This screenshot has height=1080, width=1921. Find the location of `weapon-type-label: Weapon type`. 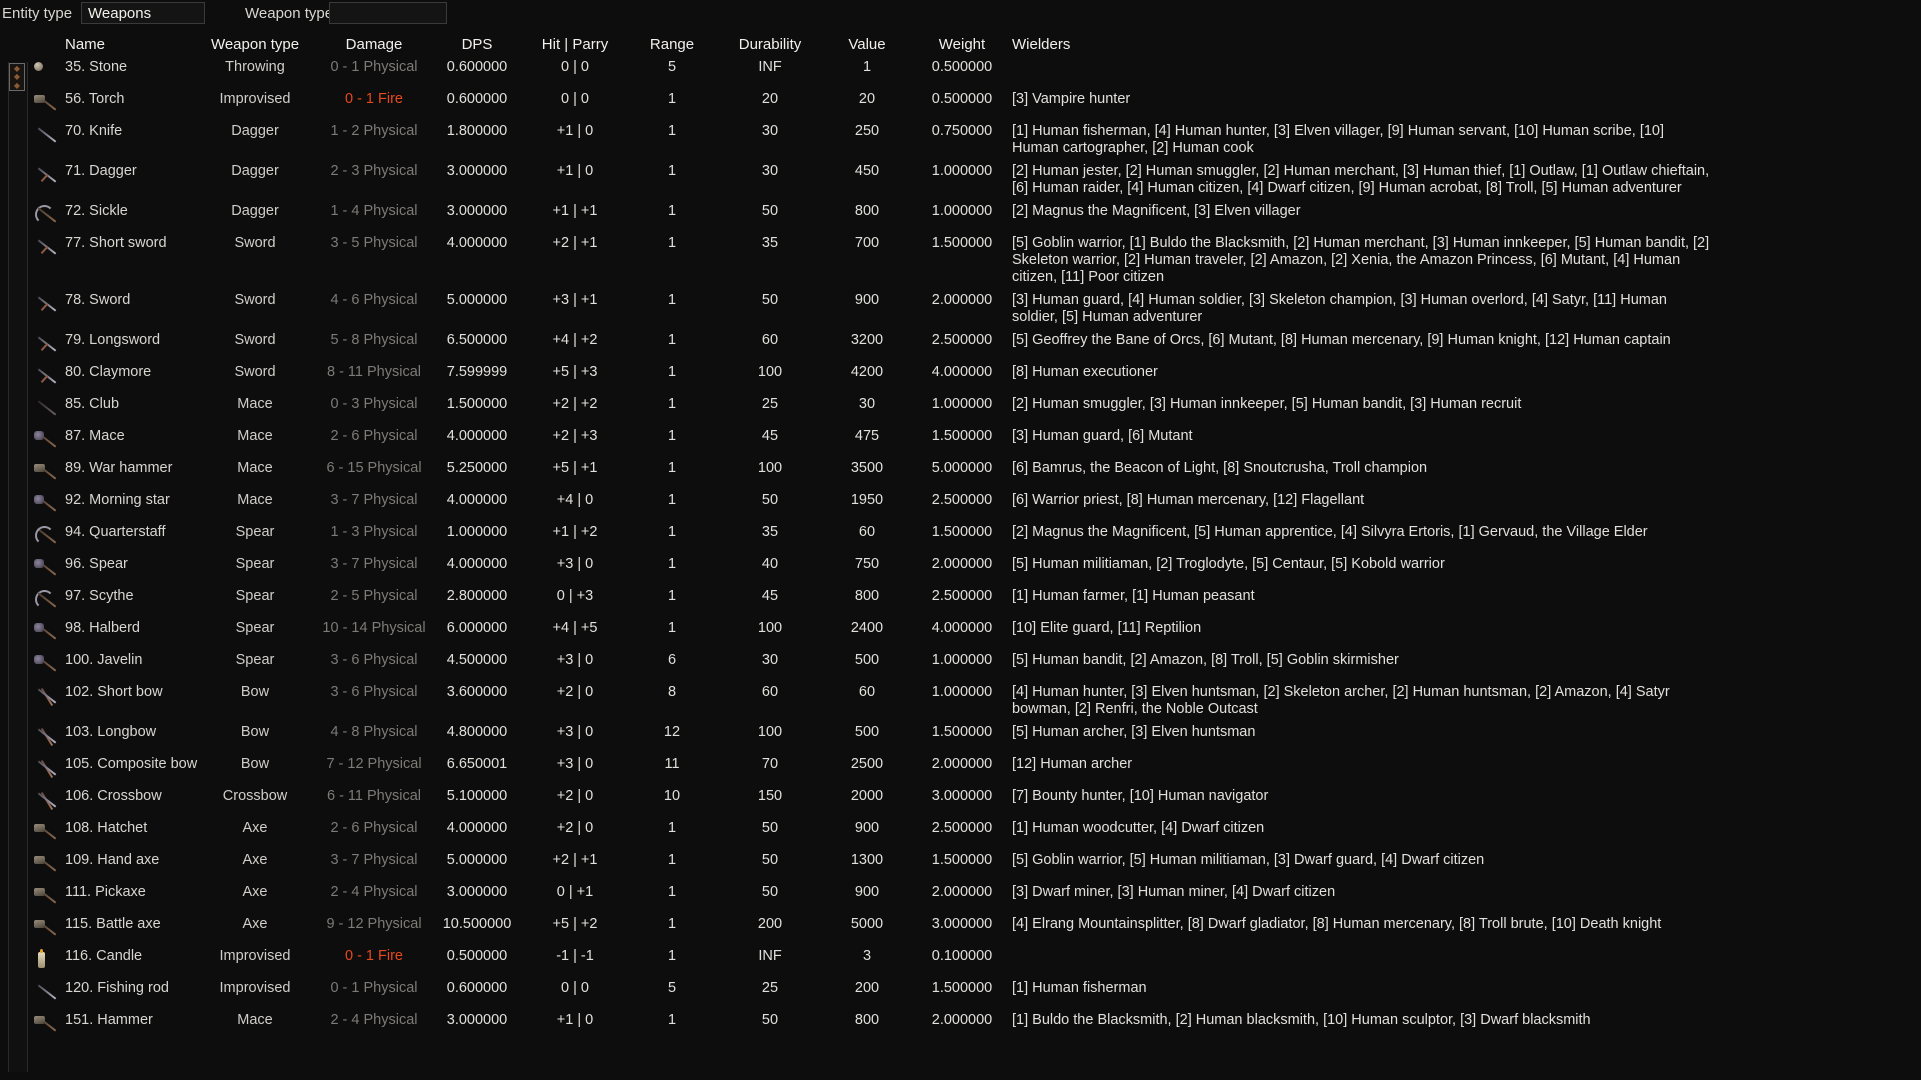

weapon-type-label: Weapon type is located at coordinates (289, 13).